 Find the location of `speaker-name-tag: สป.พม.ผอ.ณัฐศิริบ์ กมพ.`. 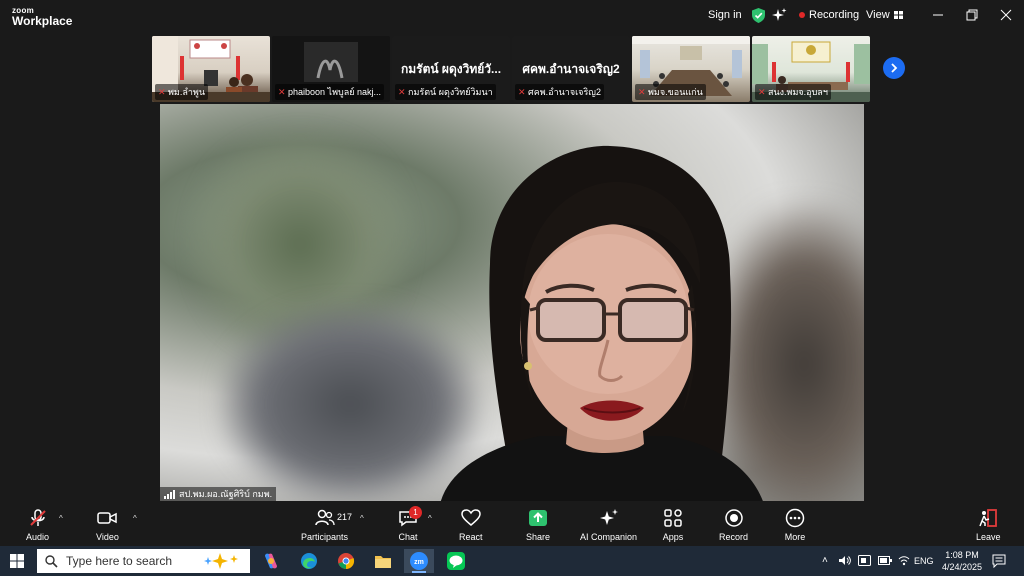

speaker-name-tag: สป.พม.ผอ.ณัฐศิริบ์ กมพ. is located at coordinates (218, 494).